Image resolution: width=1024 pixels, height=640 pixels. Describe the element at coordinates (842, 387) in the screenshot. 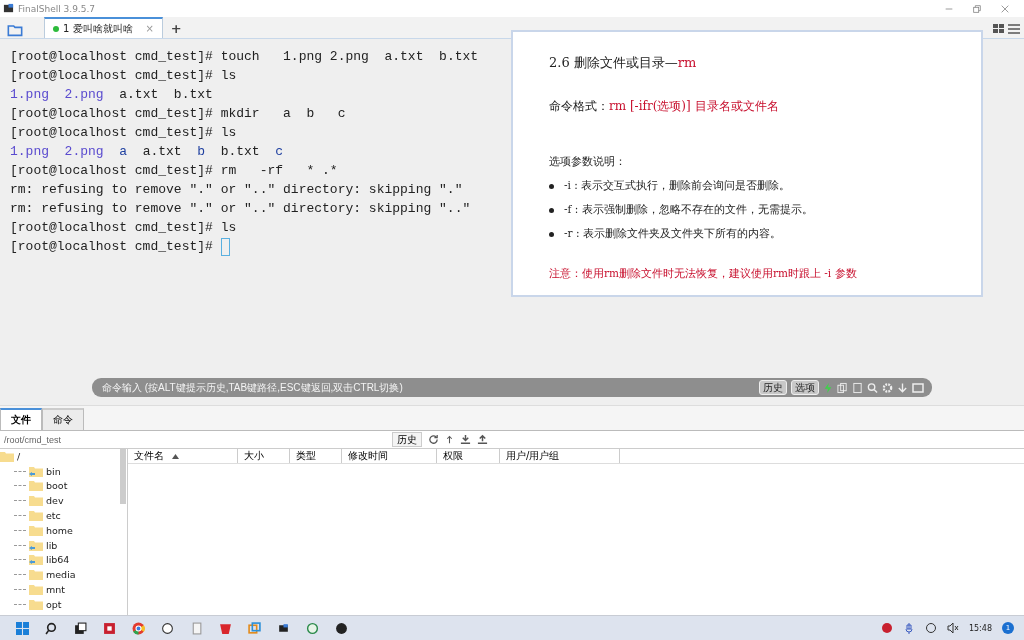

I see `copy-icon` at that location.